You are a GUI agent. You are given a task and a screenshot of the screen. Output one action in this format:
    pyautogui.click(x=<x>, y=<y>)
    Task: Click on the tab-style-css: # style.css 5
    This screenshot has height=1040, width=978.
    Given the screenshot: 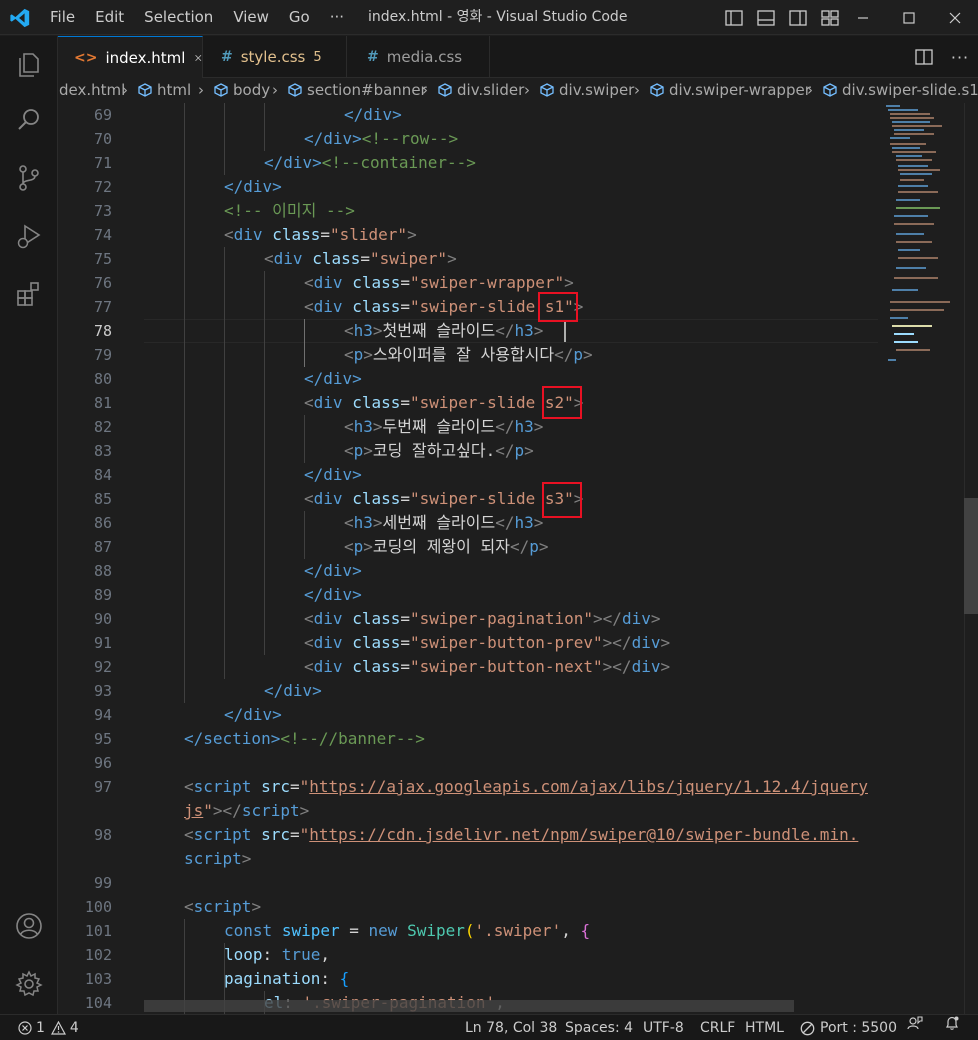 What is the action you would take?
    pyautogui.click(x=275, y=57)
    